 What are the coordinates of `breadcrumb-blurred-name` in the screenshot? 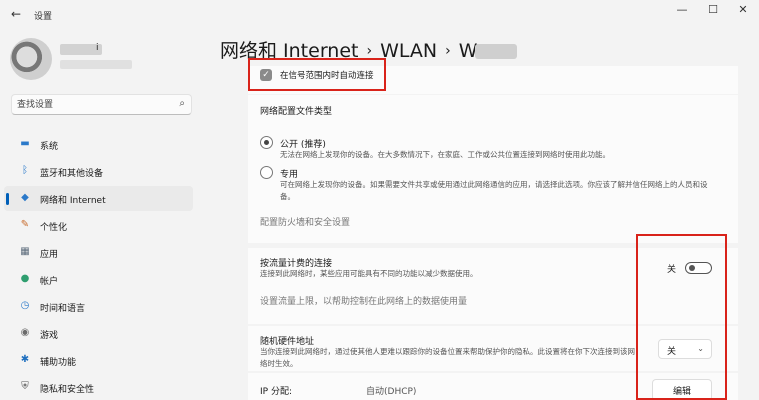 It's located at (495, 51).